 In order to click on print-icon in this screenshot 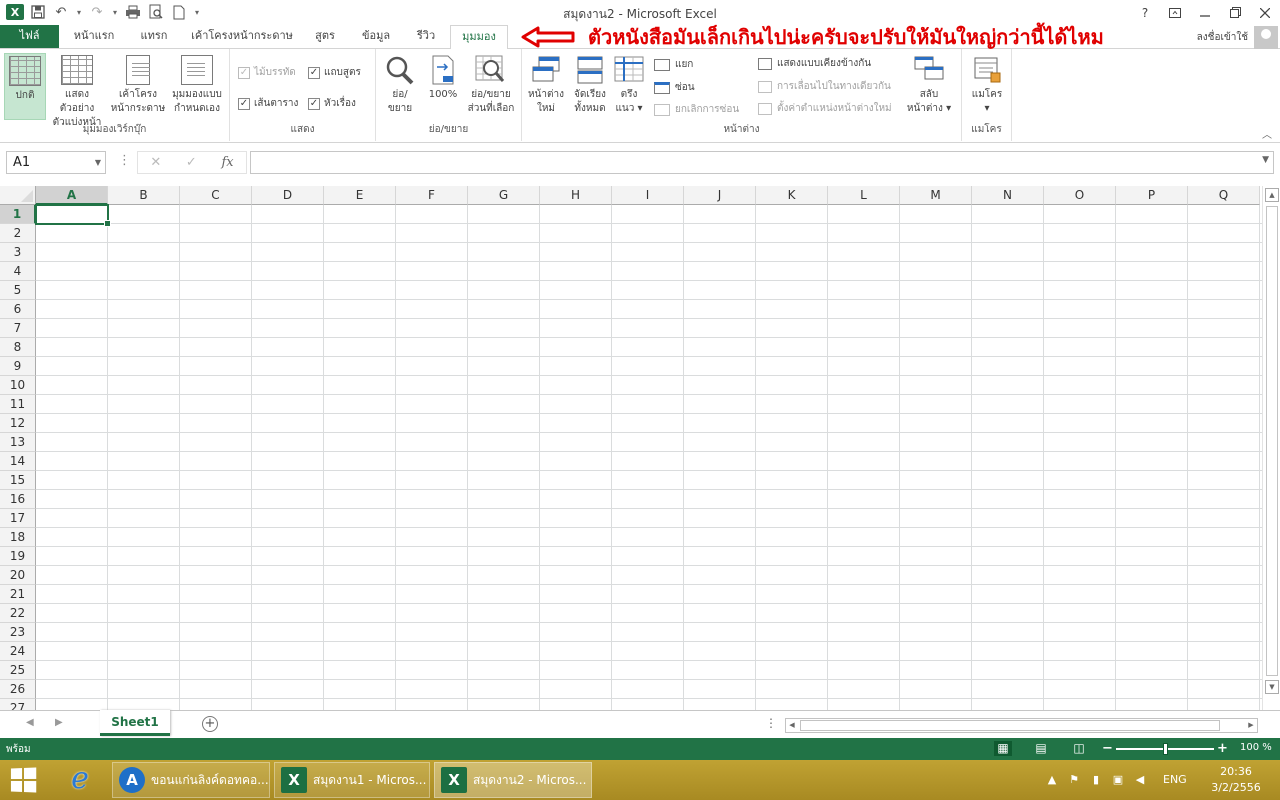, I will do `click(133, 12)`.